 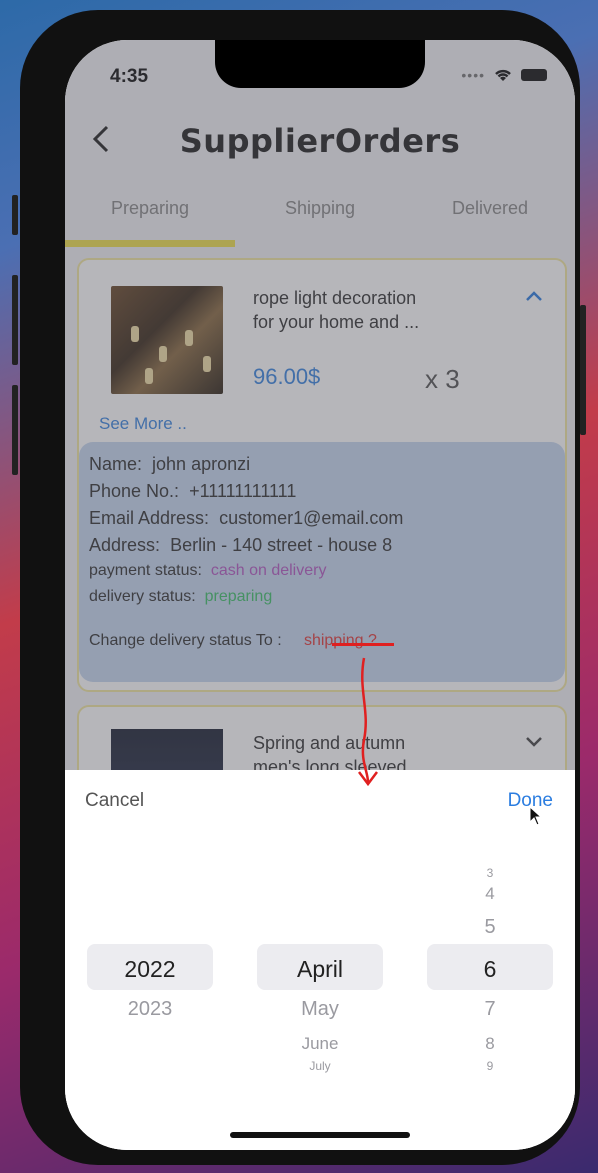 I want to click on year-option: 2023, so click(x=150, y=1009).